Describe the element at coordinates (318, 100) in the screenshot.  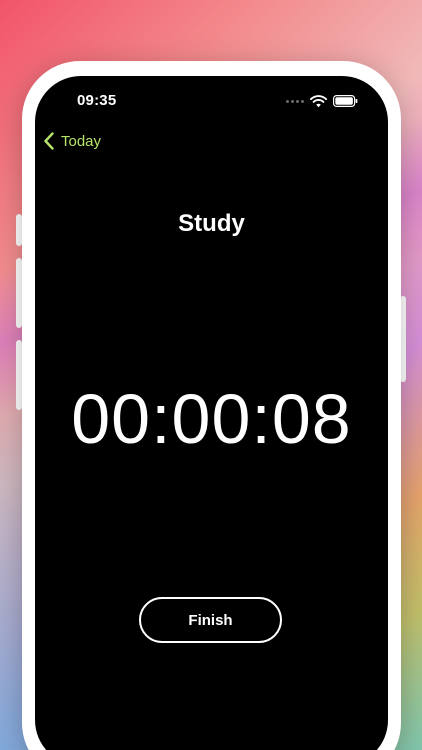
I see `wifi-icon` at that location.